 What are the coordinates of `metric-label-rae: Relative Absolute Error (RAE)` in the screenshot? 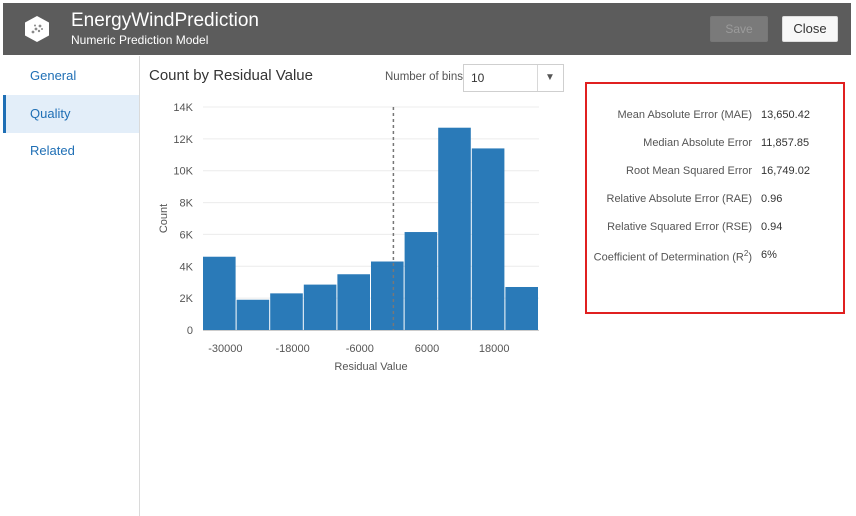 It's located at (679, 199).